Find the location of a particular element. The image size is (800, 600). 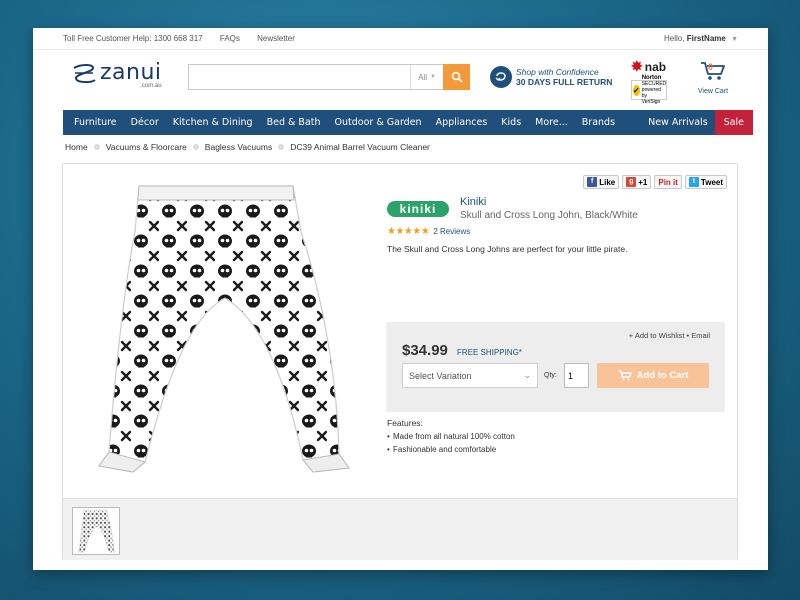

norton-secured-badge: ✓ Norton SECURED powered by VeriSign is located at coordinates (649, 90).